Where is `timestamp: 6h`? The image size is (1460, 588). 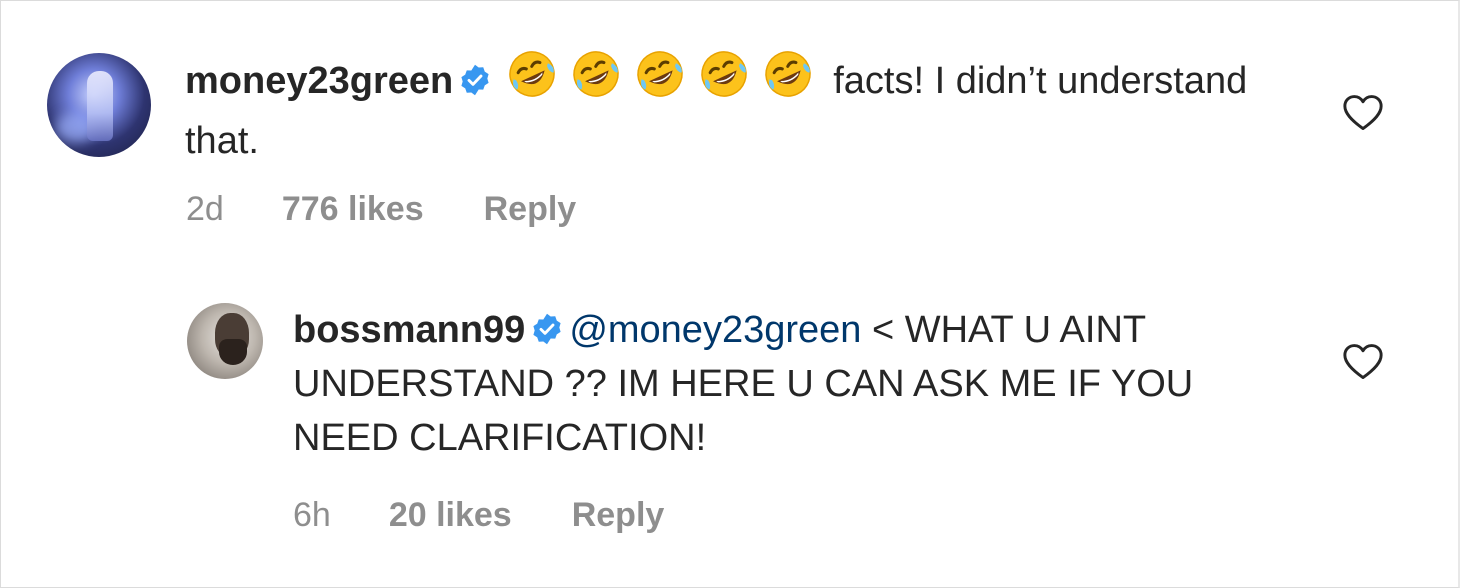 timestamp: 6h is located at coordinates (312, 514).